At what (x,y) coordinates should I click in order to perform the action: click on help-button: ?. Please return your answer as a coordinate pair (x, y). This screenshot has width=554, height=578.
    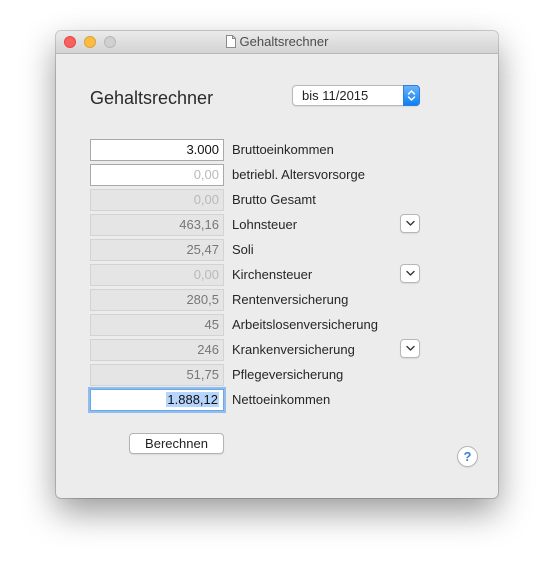
    Looking at the image, I should click on (467, 456).